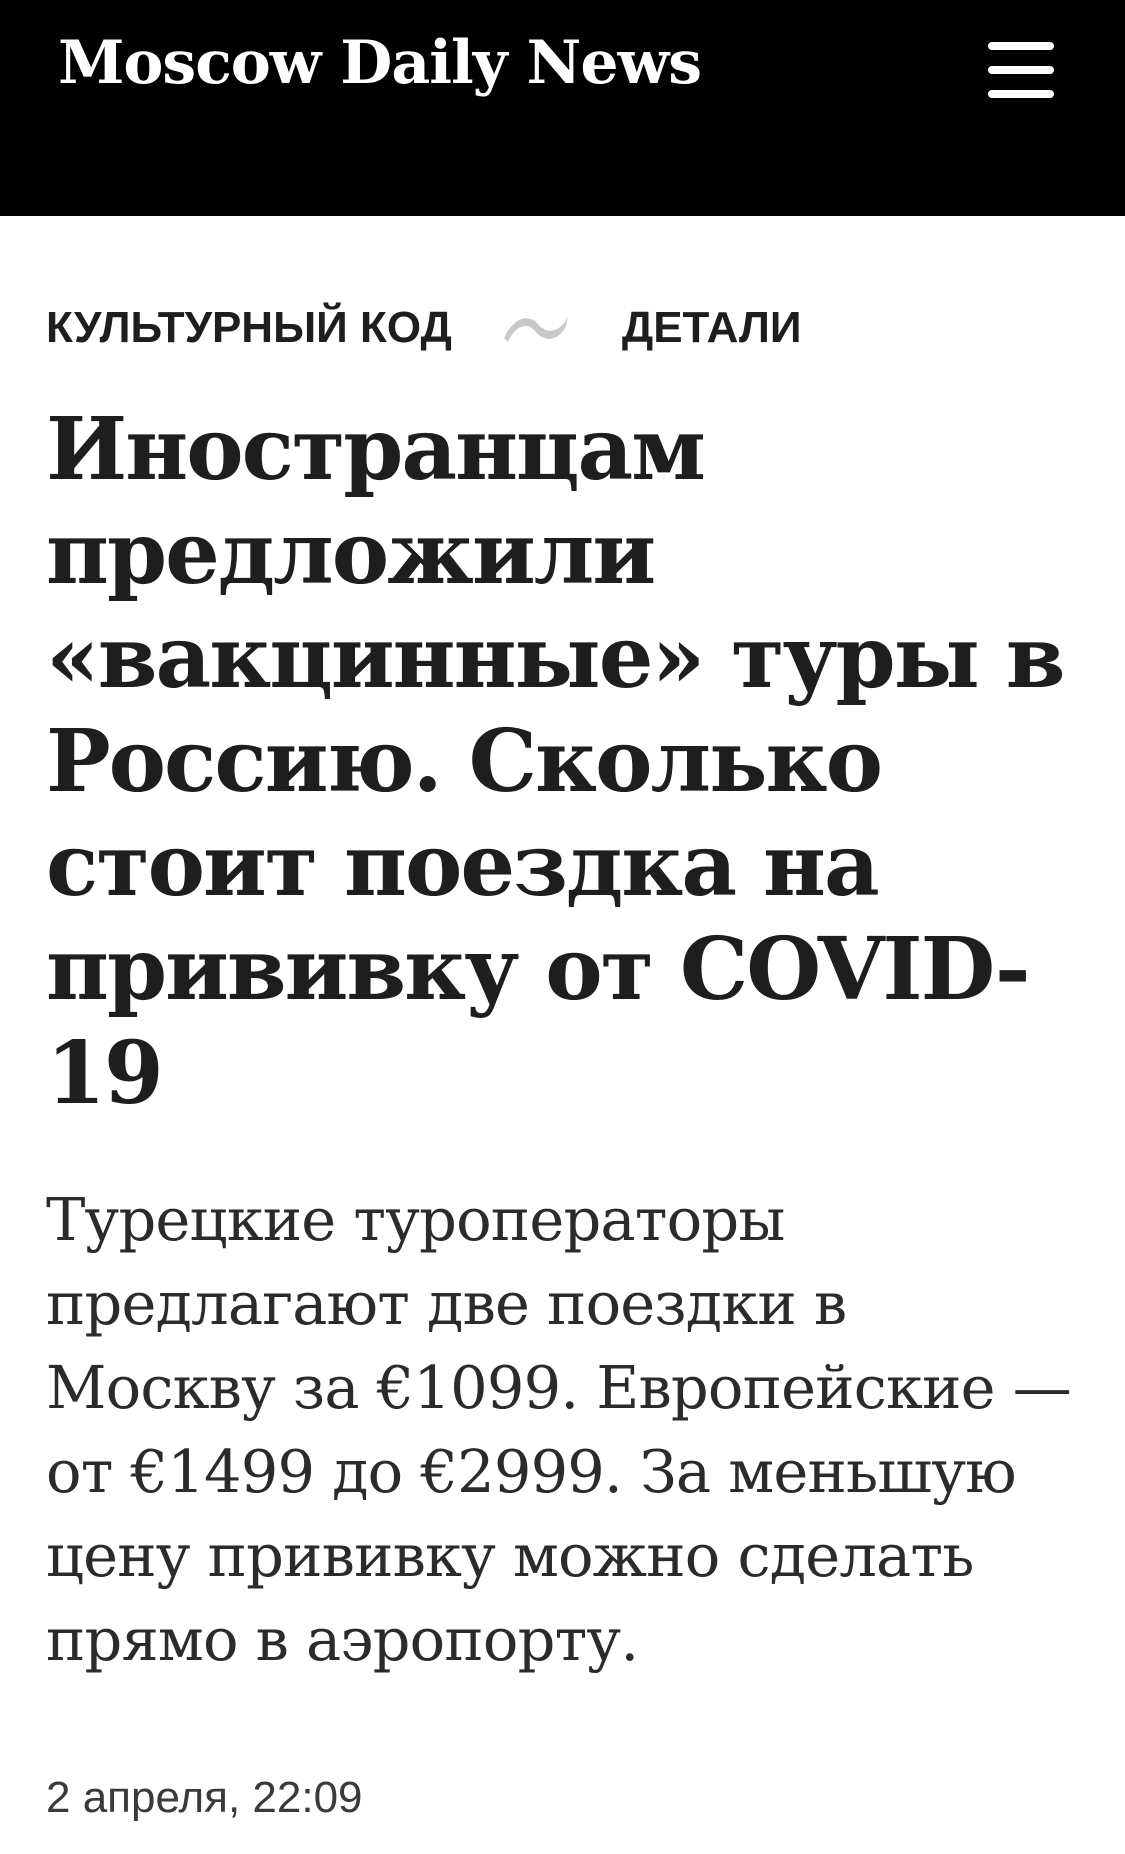 This screenshot has height=1854, width=1125. I want to click on wave-separator-icon, so click(535, 329).